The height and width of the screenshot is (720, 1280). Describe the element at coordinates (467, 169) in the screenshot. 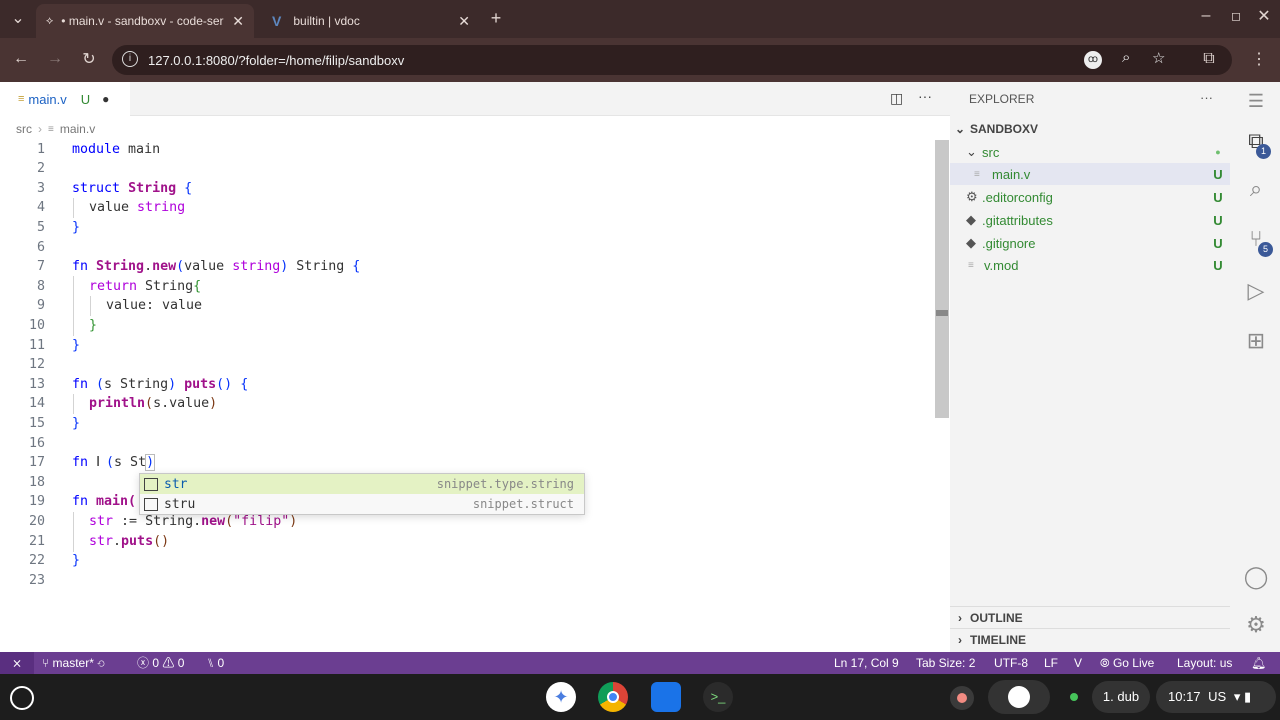

I see `code-line: 2` at that location.